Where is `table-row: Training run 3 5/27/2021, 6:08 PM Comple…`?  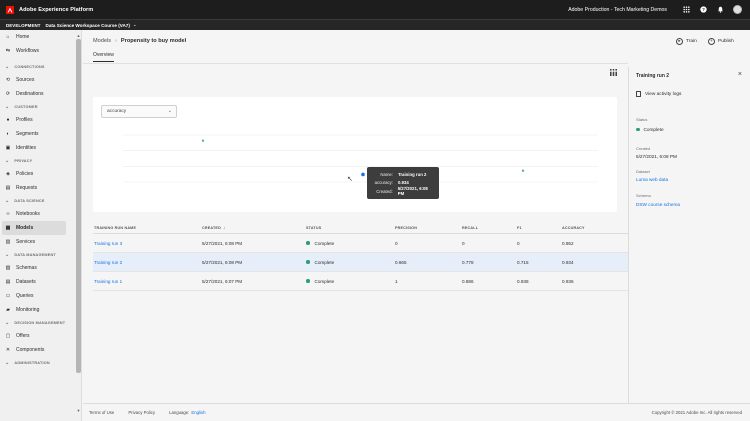
table-row: Training run 3 5/27/2021, 6:08 PM Comple… is located at coordinates (360, 243).